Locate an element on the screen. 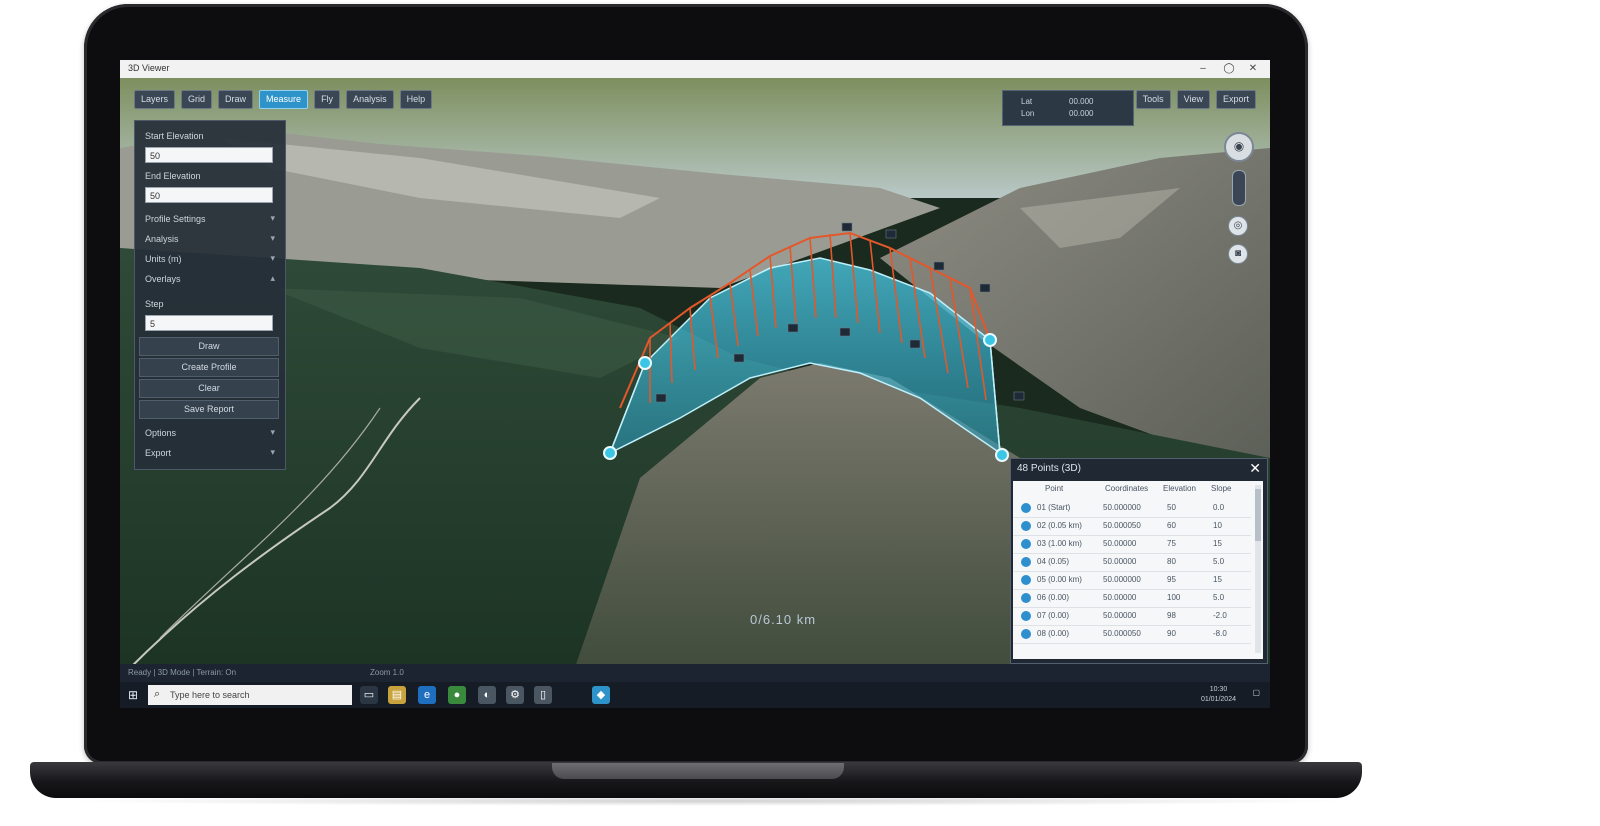 This screenshot has width=1600, height=826. data-panel-title: 48 Points (3D) is located at coordinates (1049, 468).